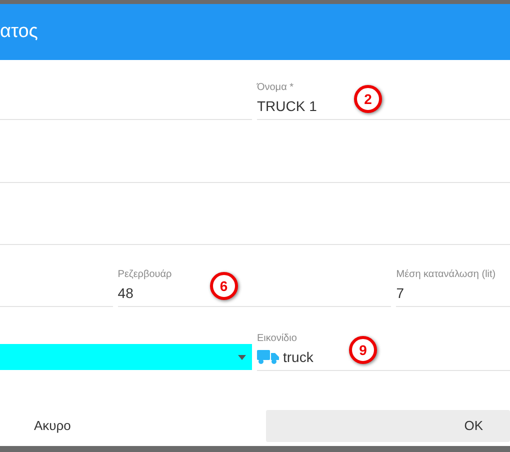  Describe the element at coordinates (363, 350) in the screenshot. I see `callout-number: 9` at that location.